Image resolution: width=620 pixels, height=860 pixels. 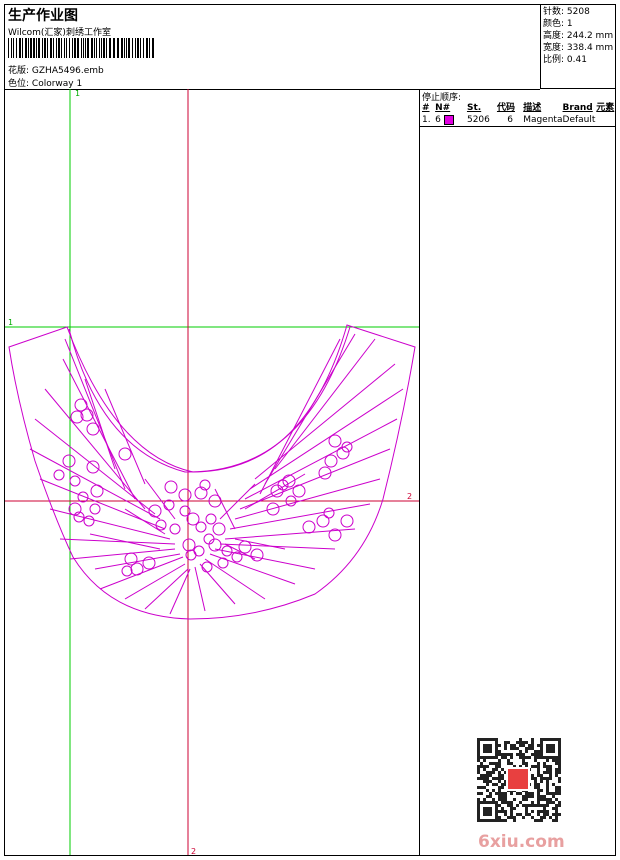 I want to click on watermark-logo: 6xiu.com, so click(x=521, y=842).